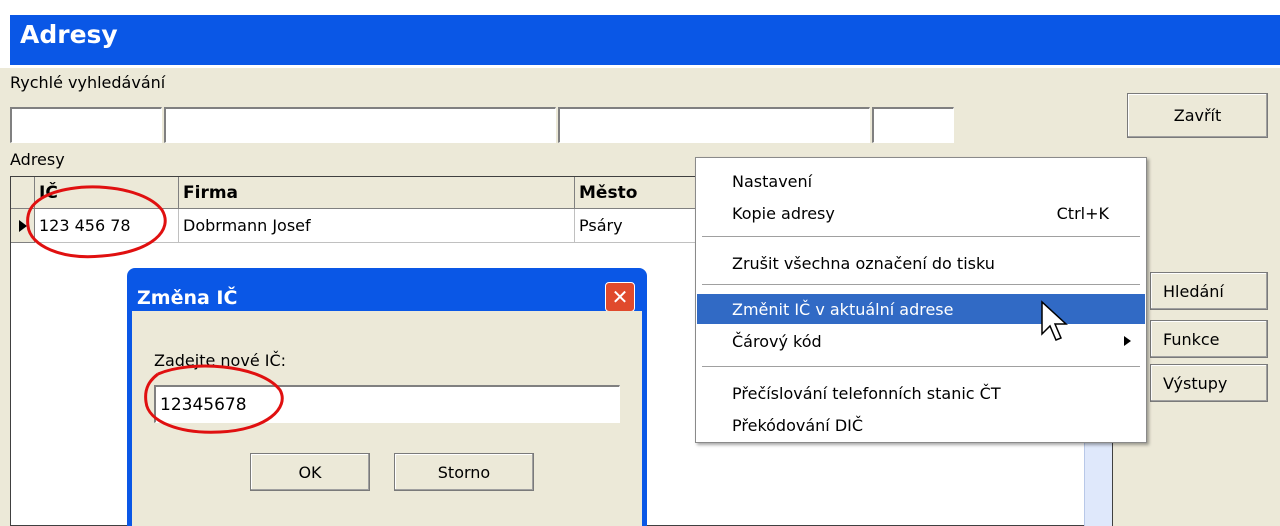 Image resolution: width=1280 pixels, height=526 pixels. I want to click on cancel-button: Storno, so click(464, 472).